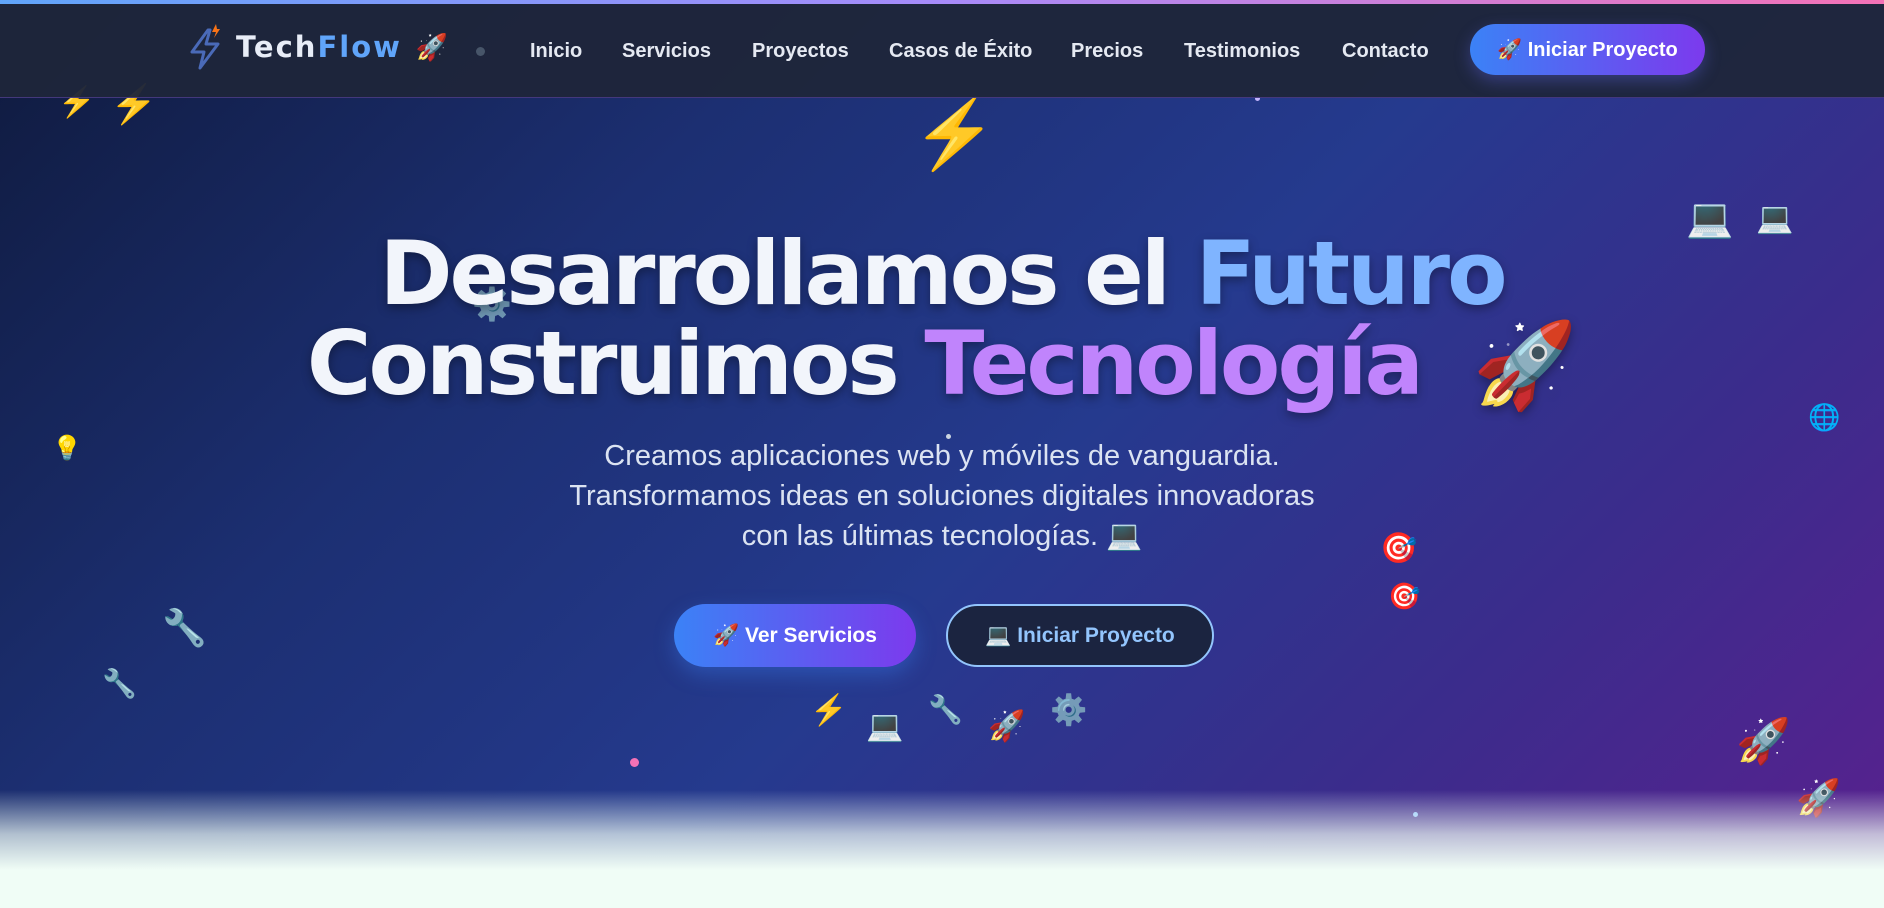 This screenshot has height=908, width=1884. What do you see at coordinates (795, 635) in the screenshot?
I see `ver-servicios-button: 🚀 Ver Servicios` at bounding box center [795, 635].